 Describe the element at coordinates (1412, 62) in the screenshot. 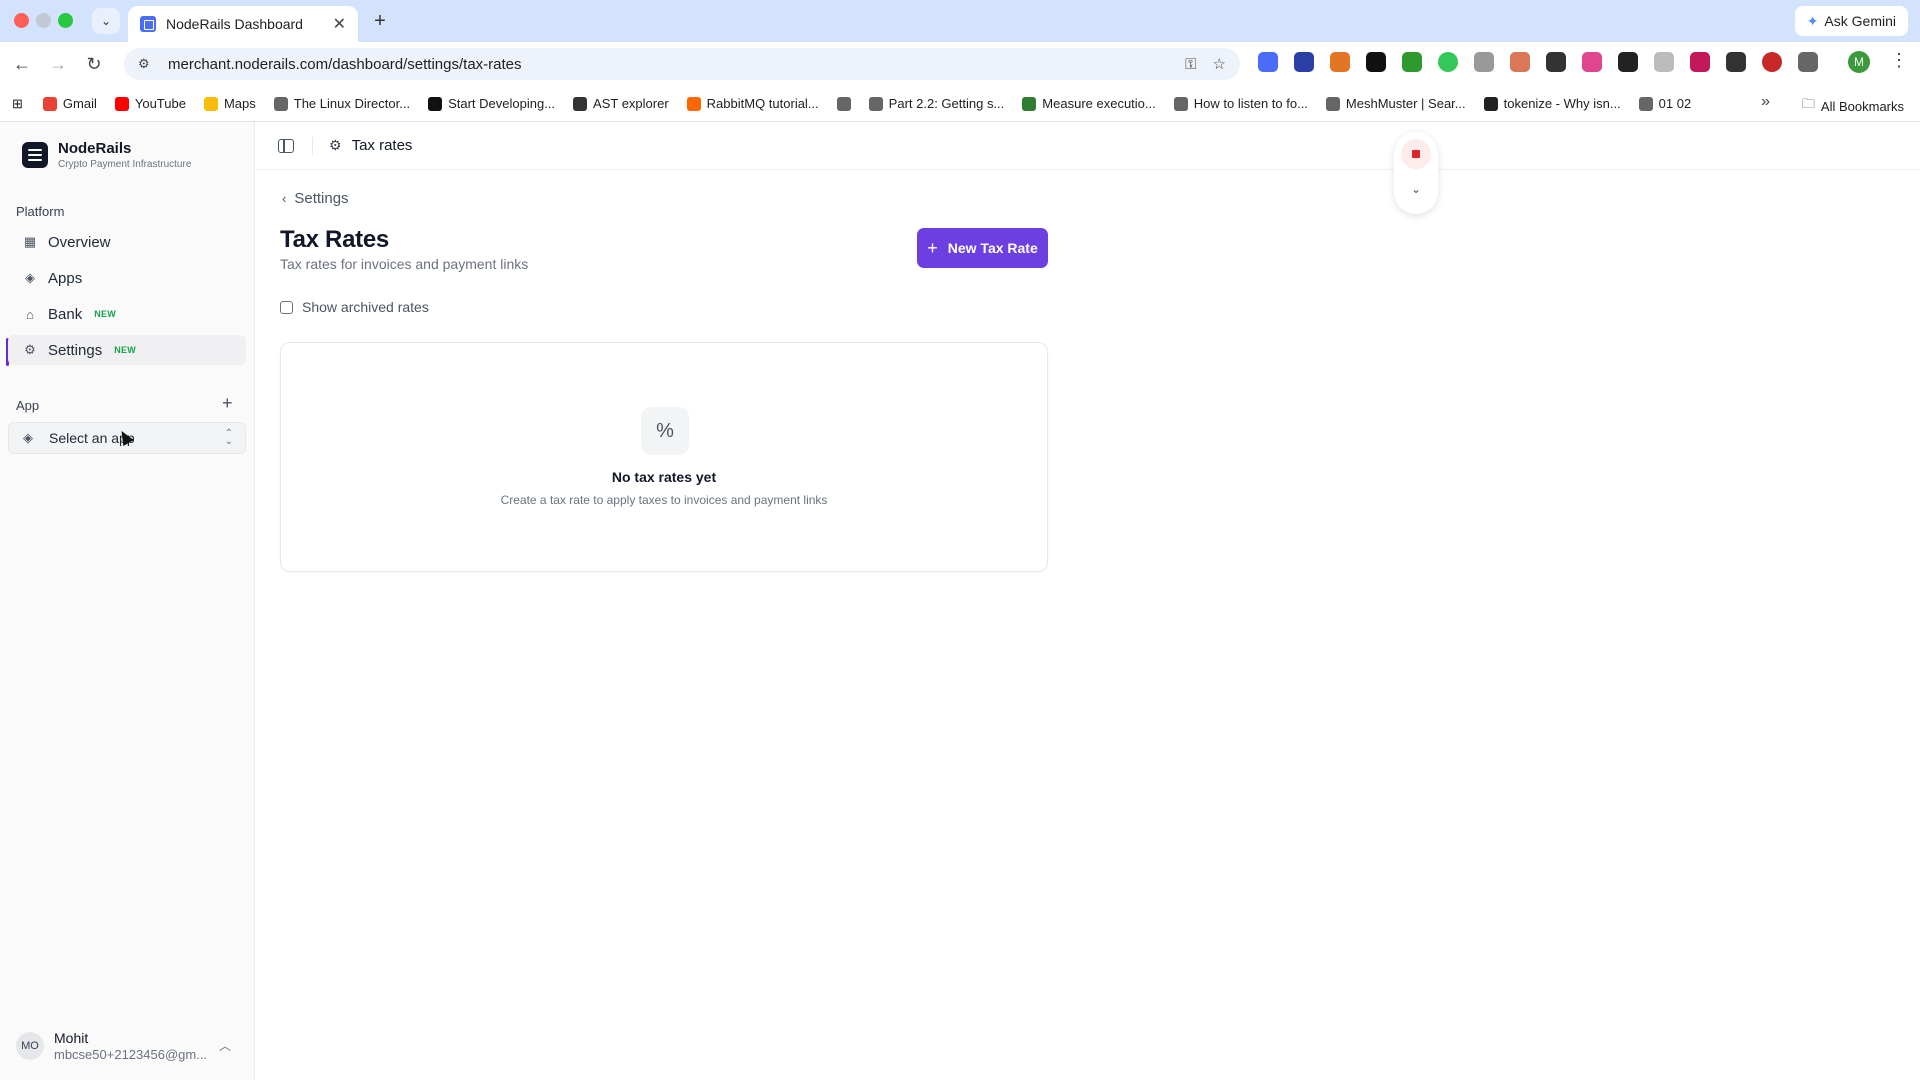

I see `download-icon` at that location.